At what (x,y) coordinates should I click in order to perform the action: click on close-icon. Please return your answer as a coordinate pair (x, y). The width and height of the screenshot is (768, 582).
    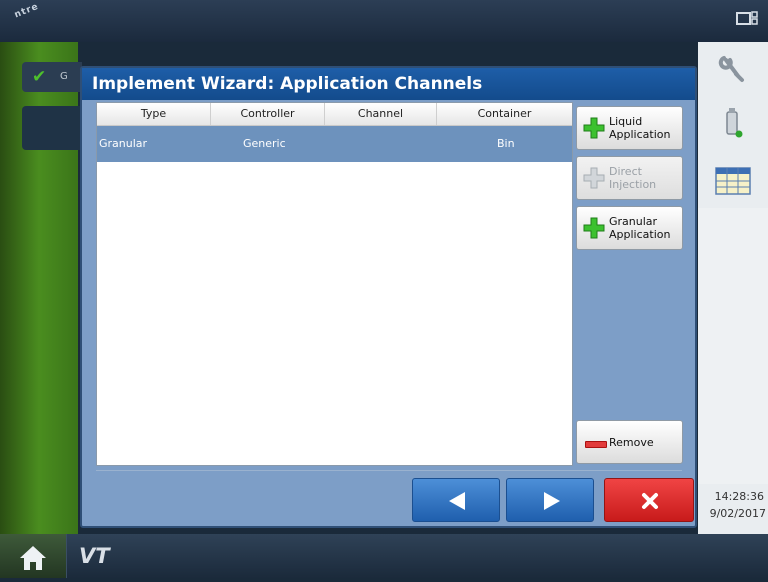
    Looking at the image, I should click on (650, 501).